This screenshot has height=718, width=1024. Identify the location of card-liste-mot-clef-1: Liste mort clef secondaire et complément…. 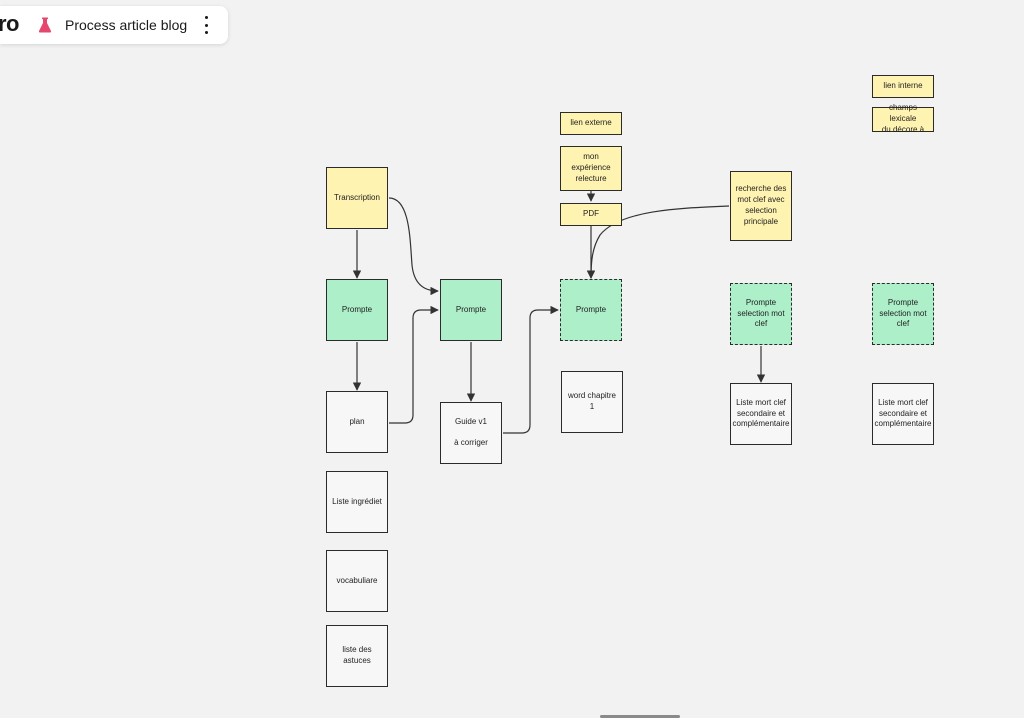
(761, 414).